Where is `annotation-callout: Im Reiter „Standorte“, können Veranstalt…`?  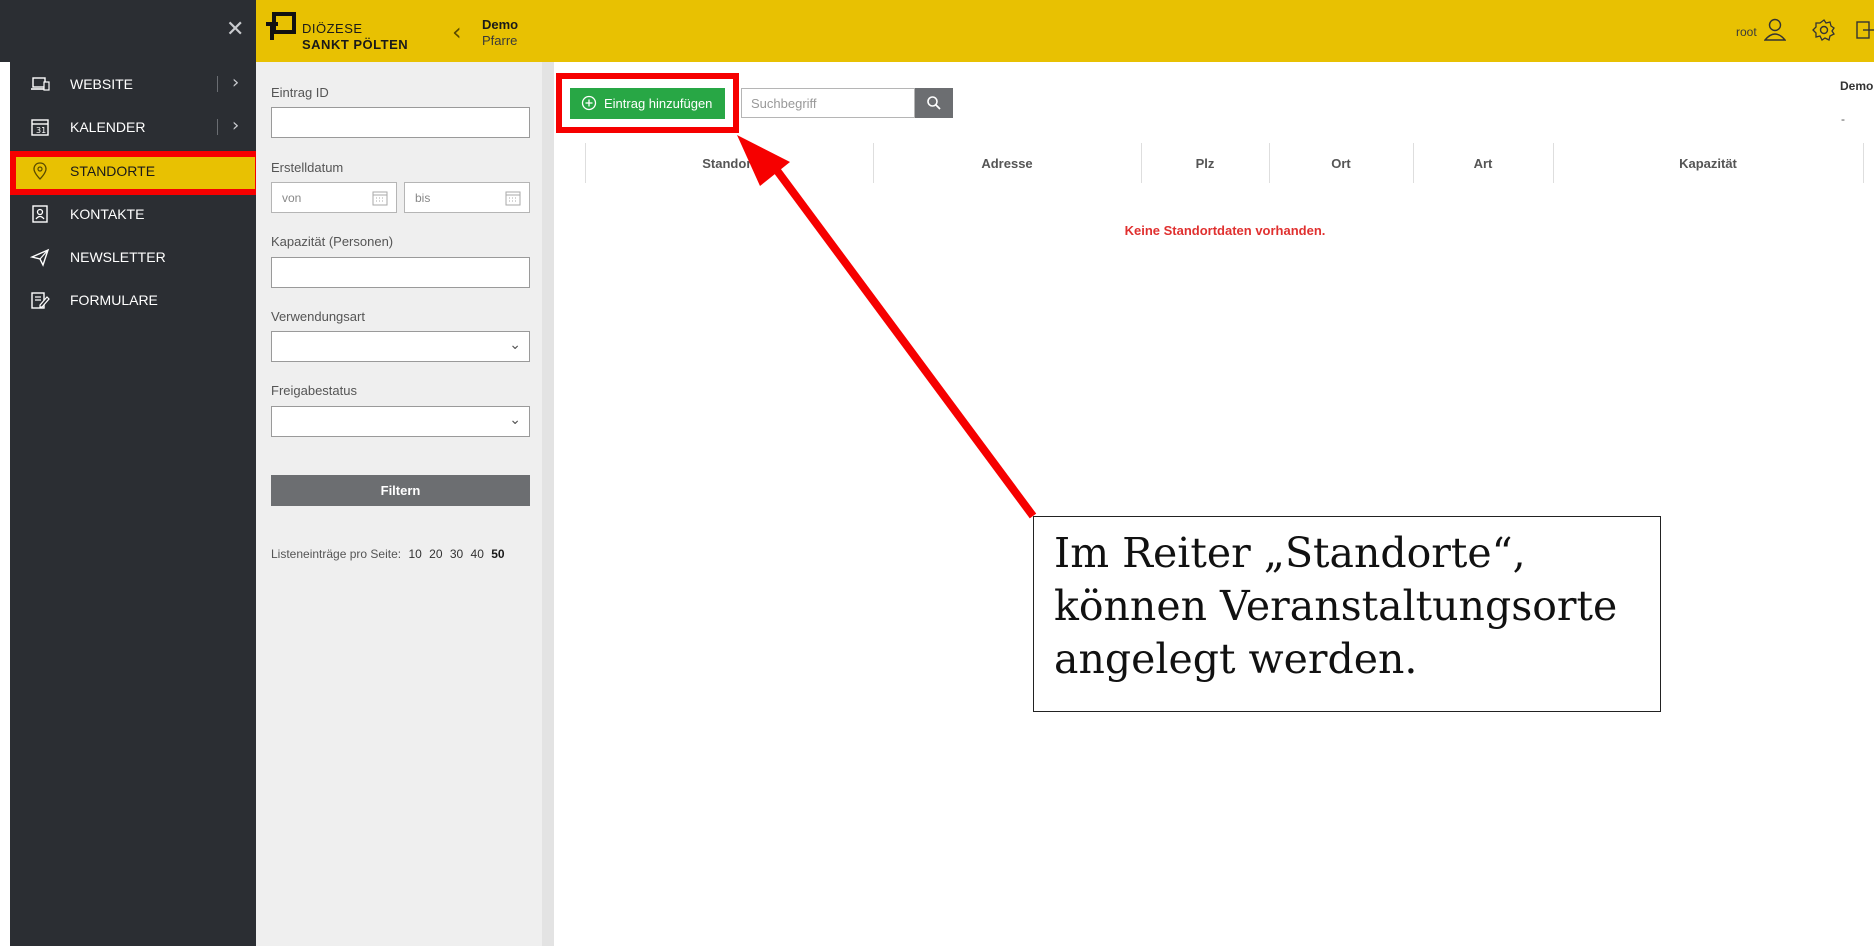 annotation-callout: Im Reiter „Standorte“, können Veranstalt… is located at coordinates (1347, 614).